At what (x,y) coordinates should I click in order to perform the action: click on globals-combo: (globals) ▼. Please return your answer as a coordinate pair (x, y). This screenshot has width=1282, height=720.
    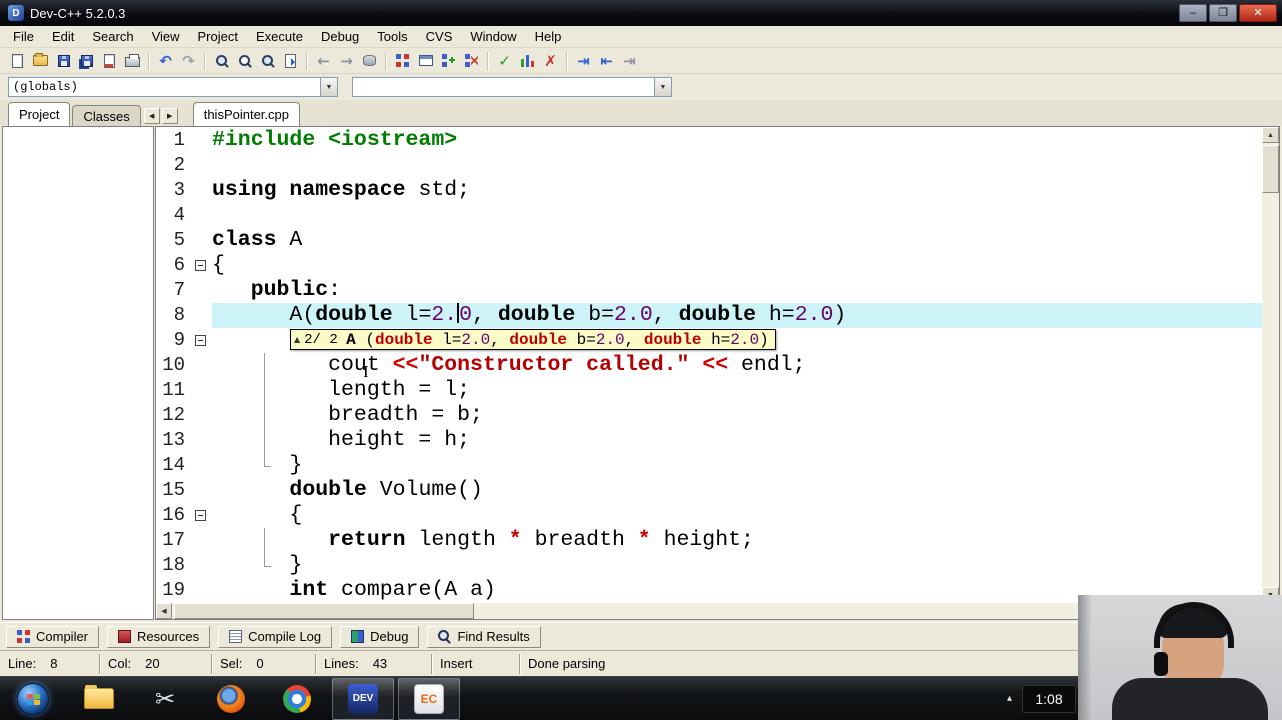
    Looking at the image, I should click on (173, 87).